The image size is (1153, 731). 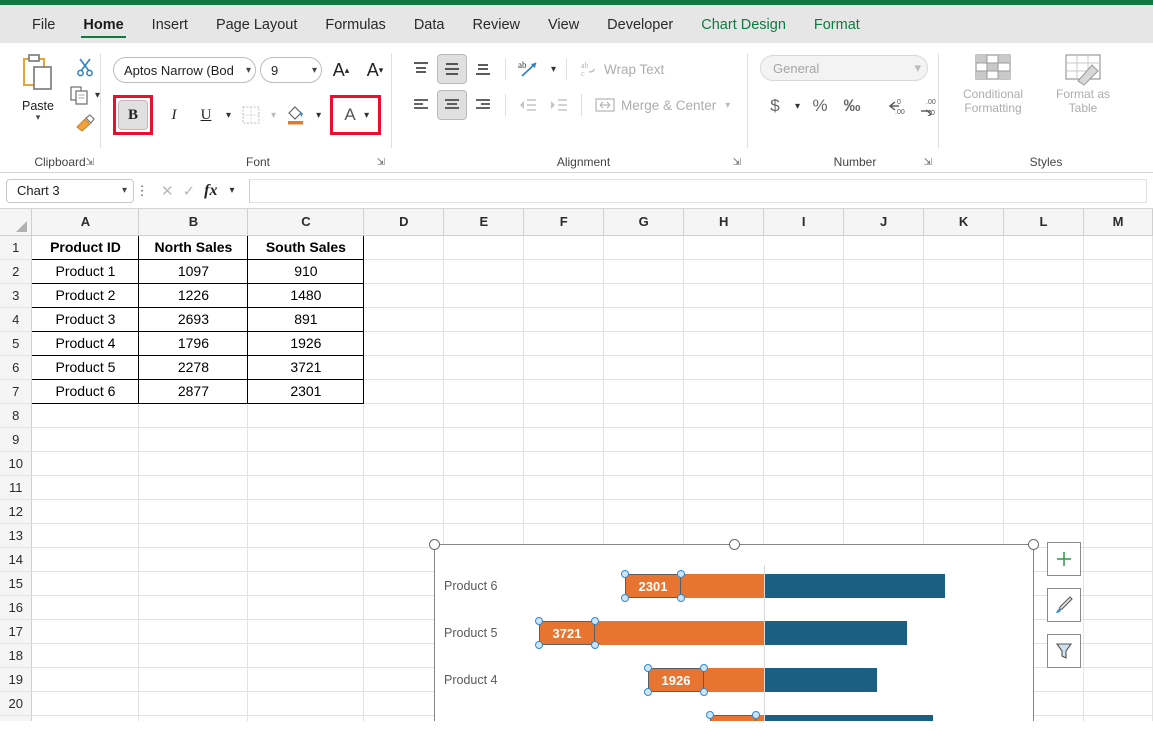 What do you see at coordinates (16, 439) in the screenshot?
I see `row-header-9: 9` at bounding box center [16, 439].